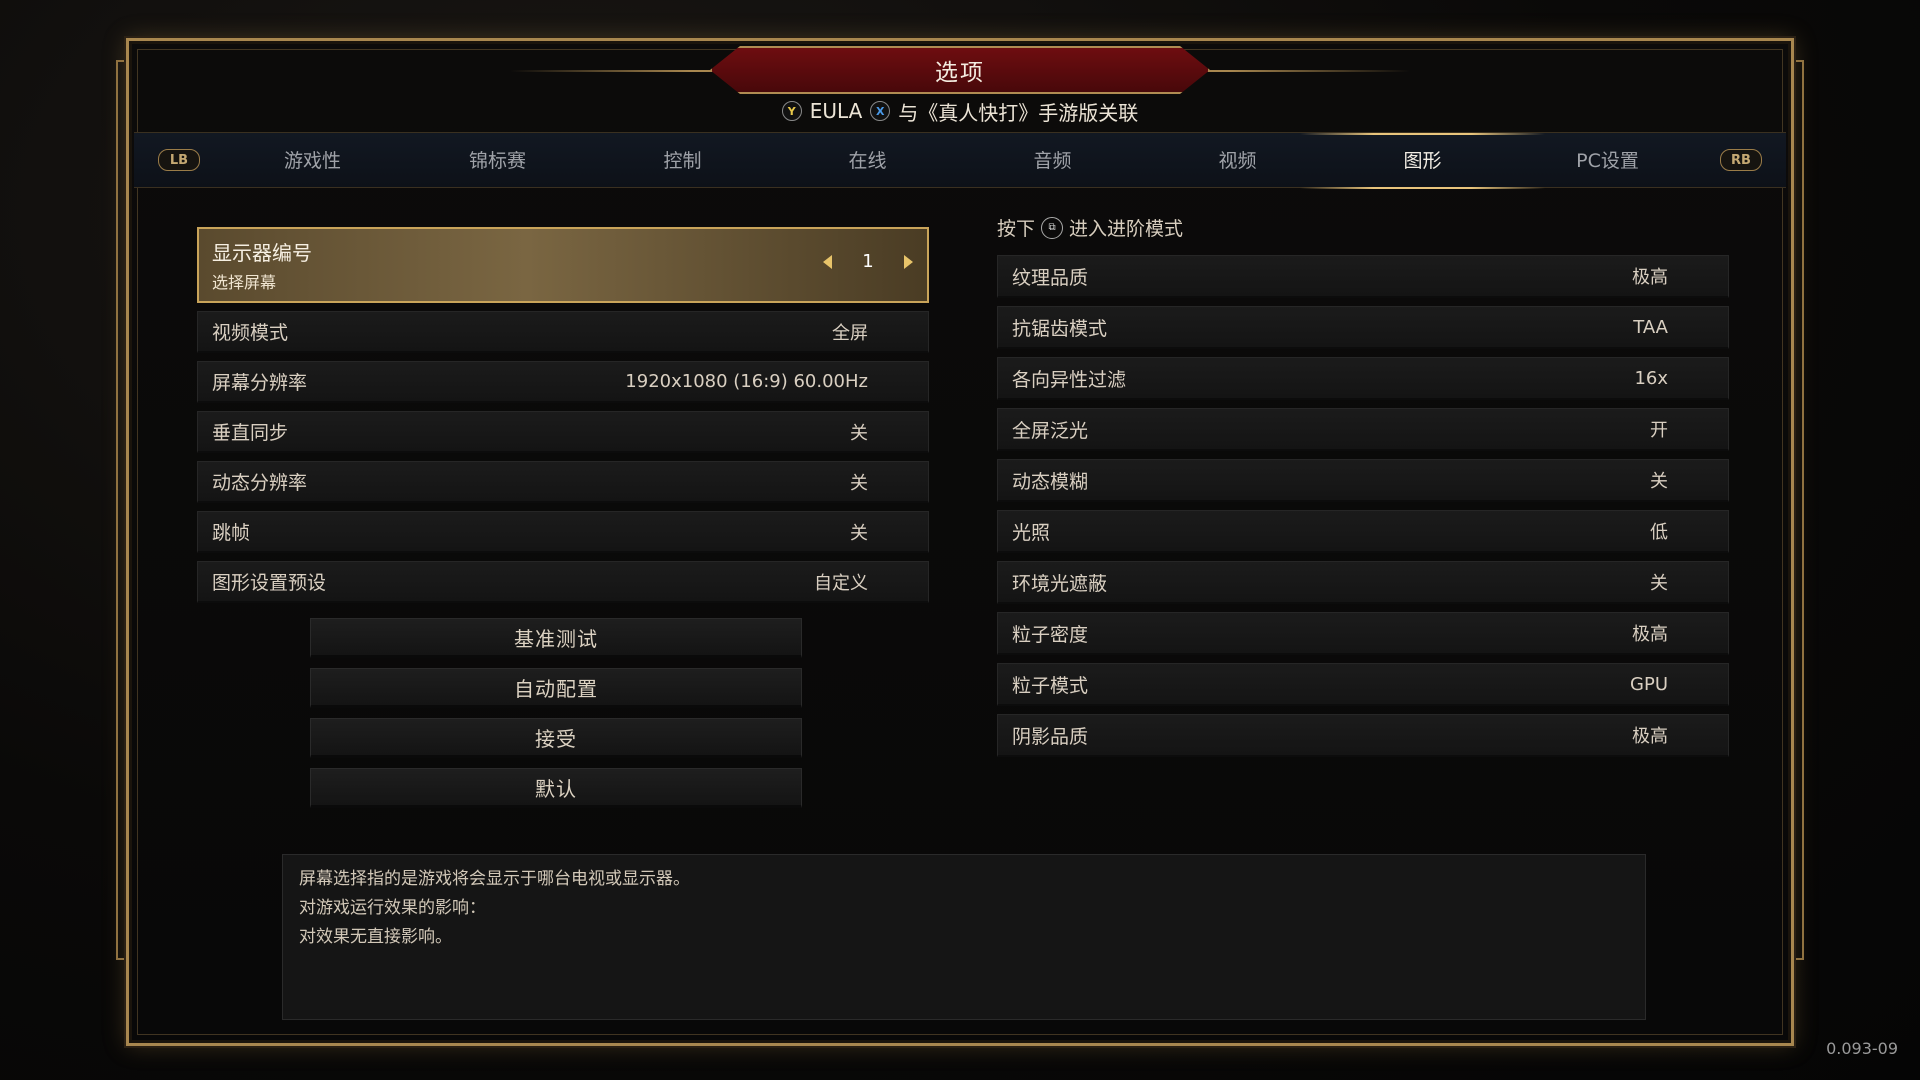 This screenshot has height=1080, width=1920. What do you see at coordinates (1659, 430) in the screenshot?
I see `setting-value: 开` at bounding box center [1659, 430].